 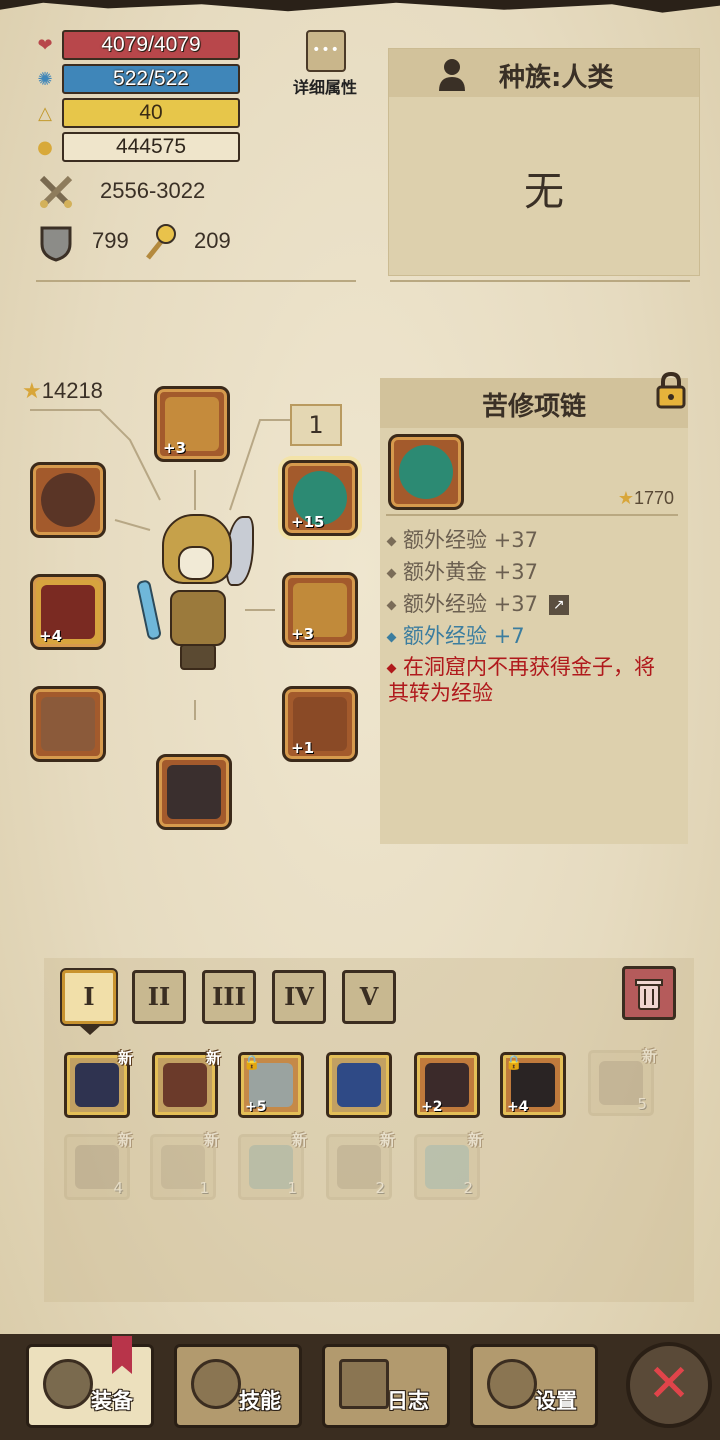 I want to click on equip-slot-gauntlet, so click(x=68, y=724).